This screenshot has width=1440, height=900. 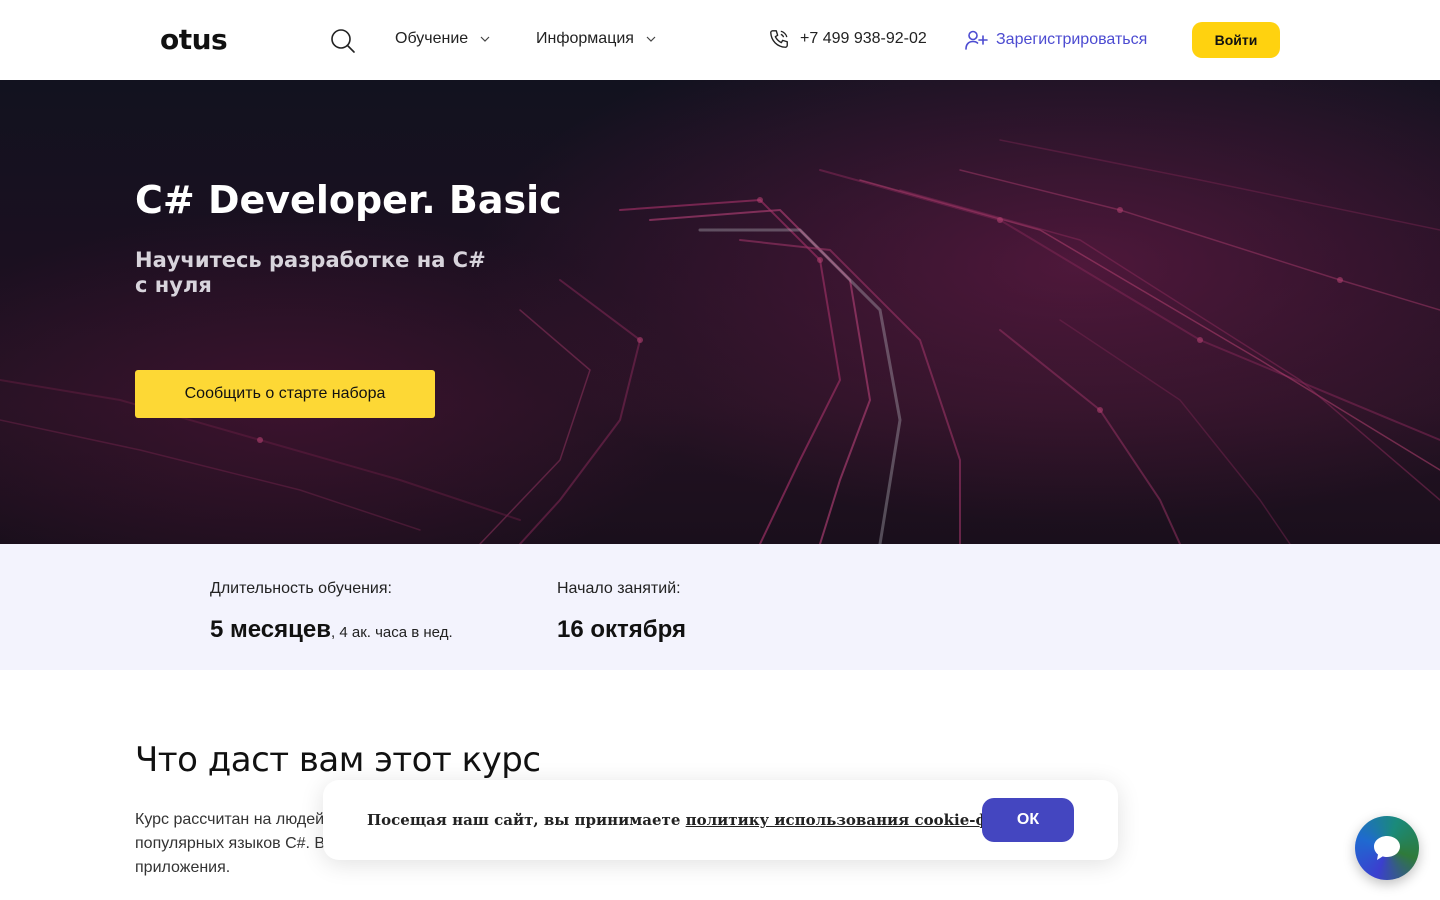 I want to click on nav-education: Обучение, so click(x=442, y=39).